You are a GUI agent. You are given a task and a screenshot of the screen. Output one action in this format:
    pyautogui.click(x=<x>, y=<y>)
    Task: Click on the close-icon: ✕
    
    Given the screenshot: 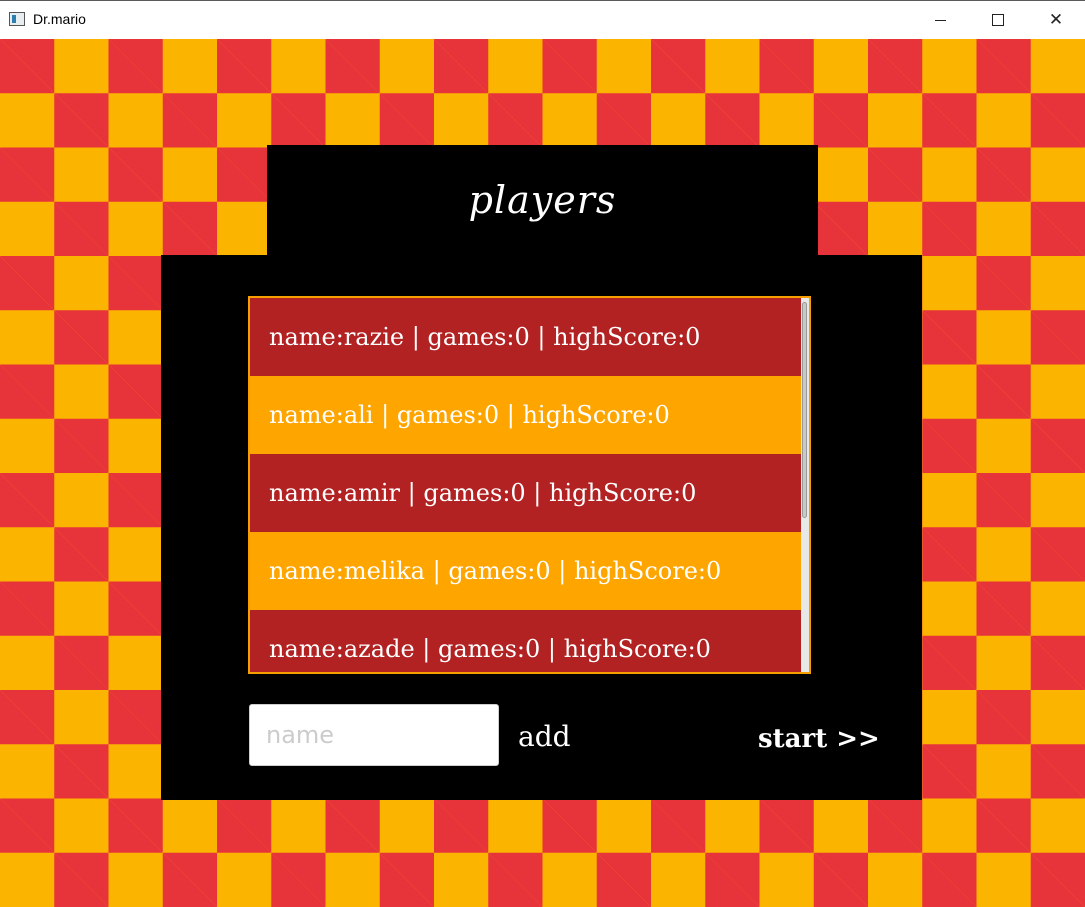 What is the action you would take?
    pyautogui.click(x=1056, y=19)
    